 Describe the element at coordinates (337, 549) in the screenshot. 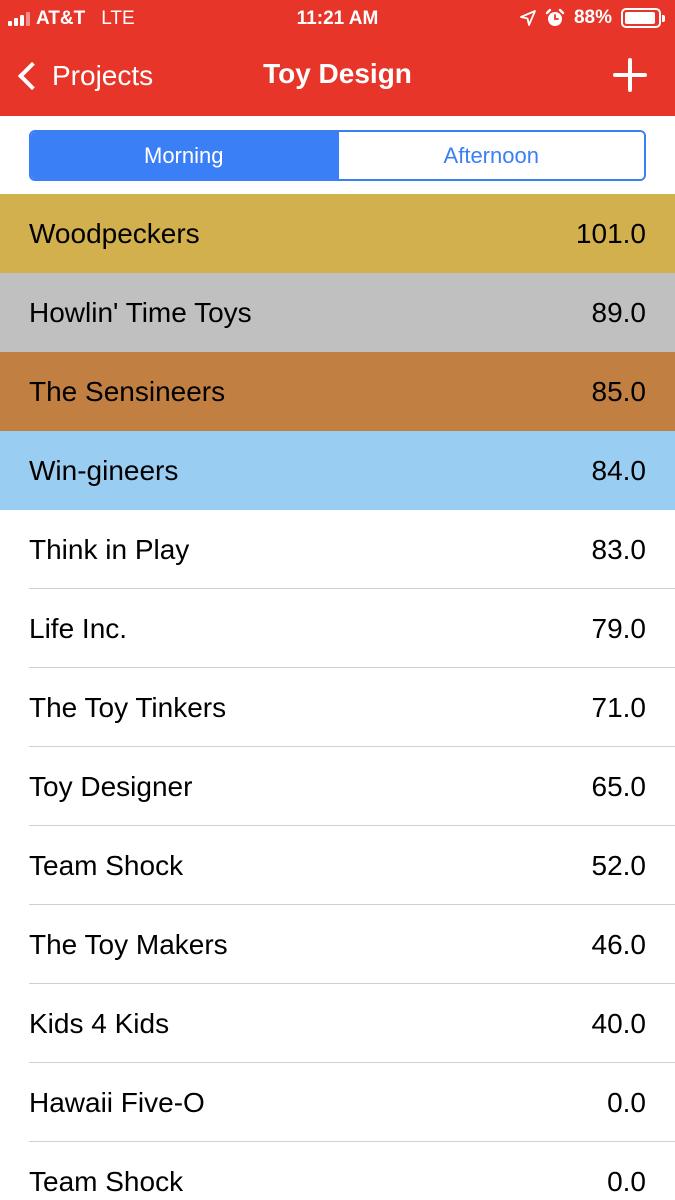

I see `team-row: Think in Play 83.0` at that location.